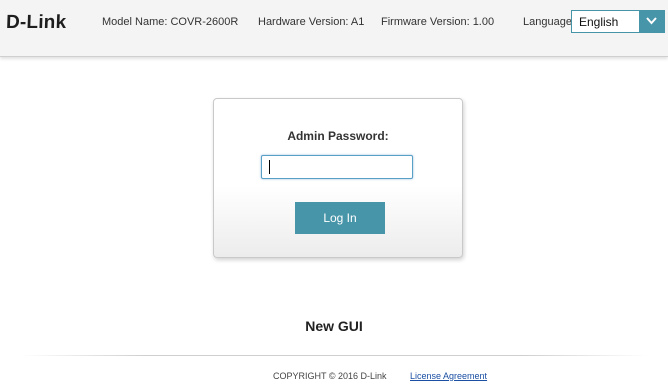 This screenshot has width=668, height=389. I want to click on login-button: Log In, so click(340, 218).